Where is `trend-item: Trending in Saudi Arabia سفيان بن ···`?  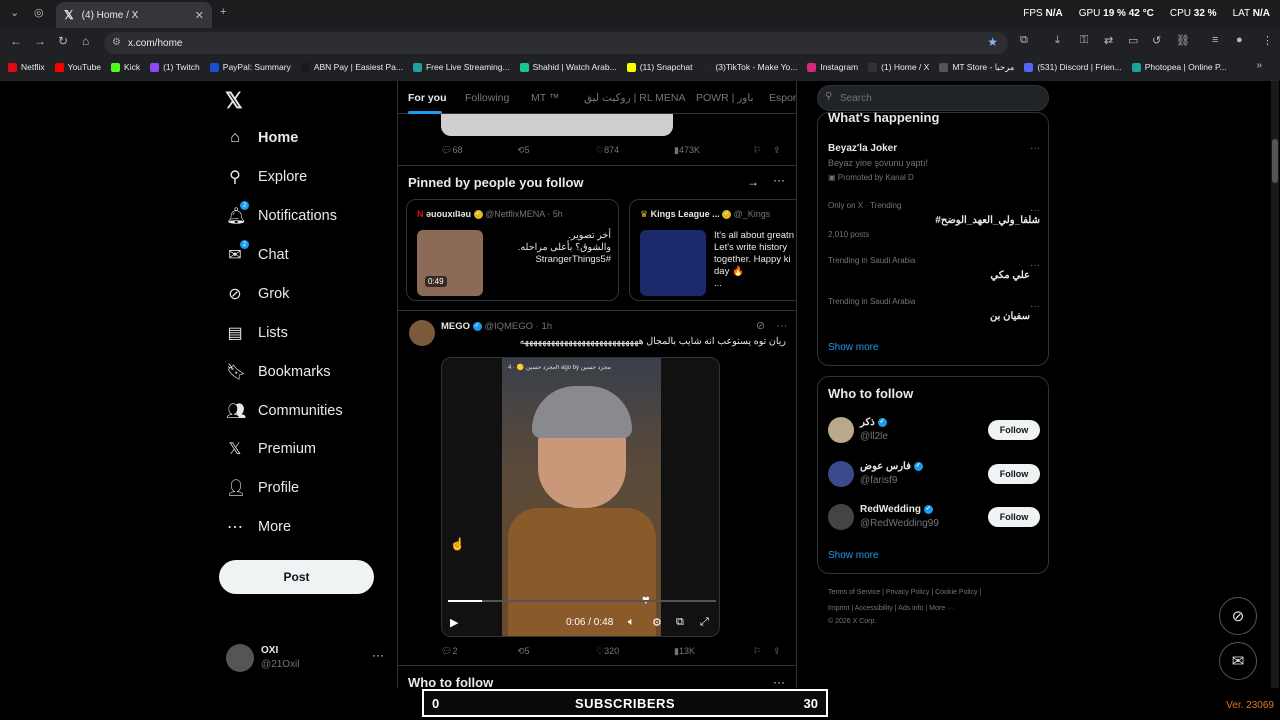 trend-item: Trending in Saudi Arabia سفيان بن ··· is located at coordinates (934, 311).